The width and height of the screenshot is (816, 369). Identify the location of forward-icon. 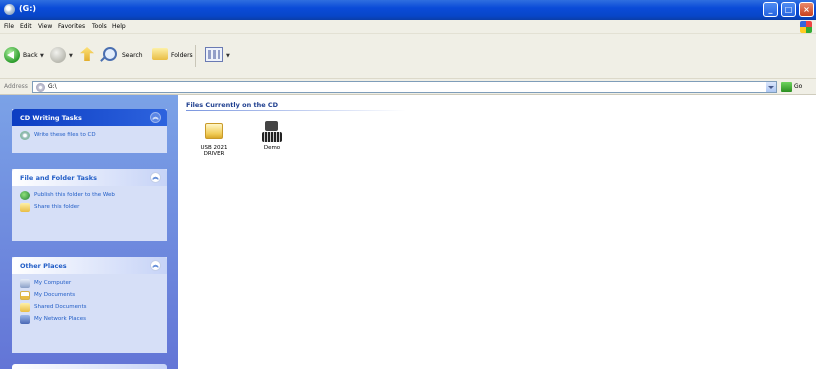
(58, 55).